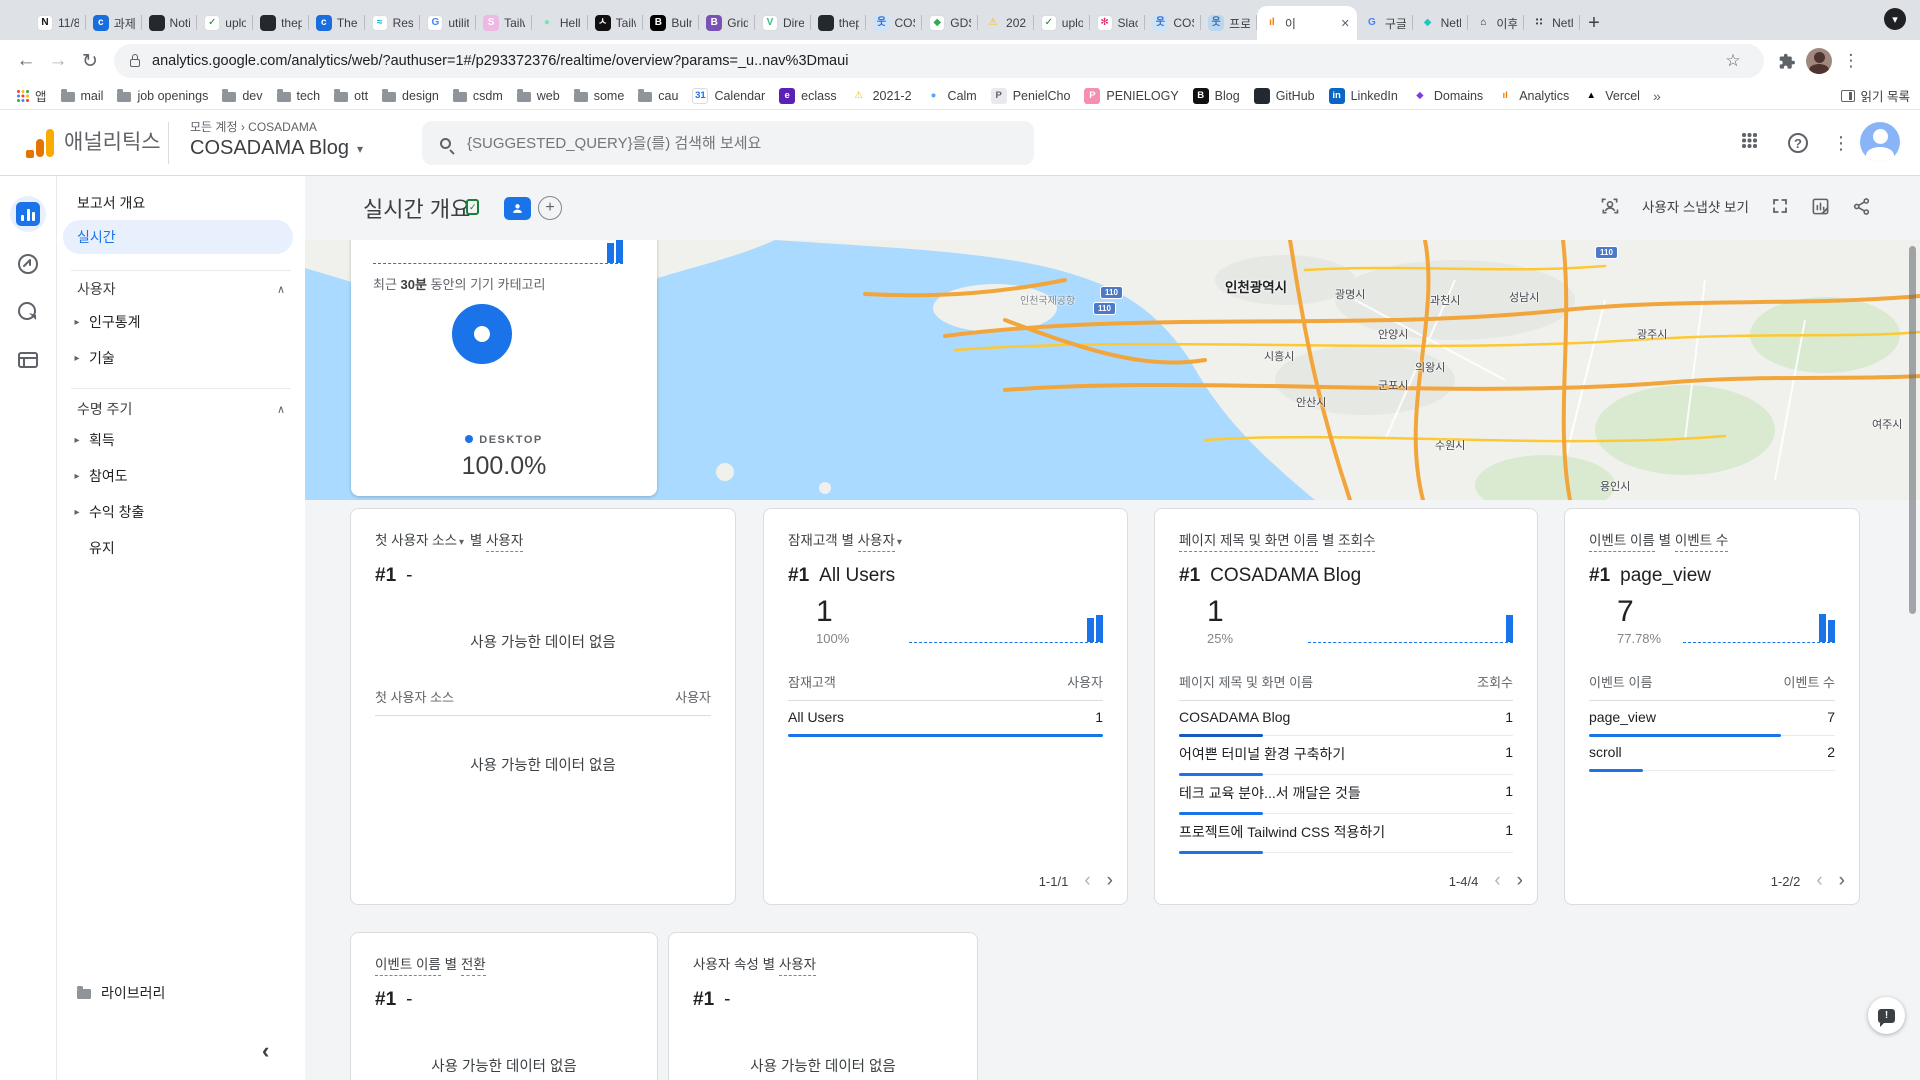 This screenshot has width=1920, height=1080. What do you see at coordinates (170, 23) in the screenshot?
I see `browser-tab: Notif` at bounding box center [170, 23].